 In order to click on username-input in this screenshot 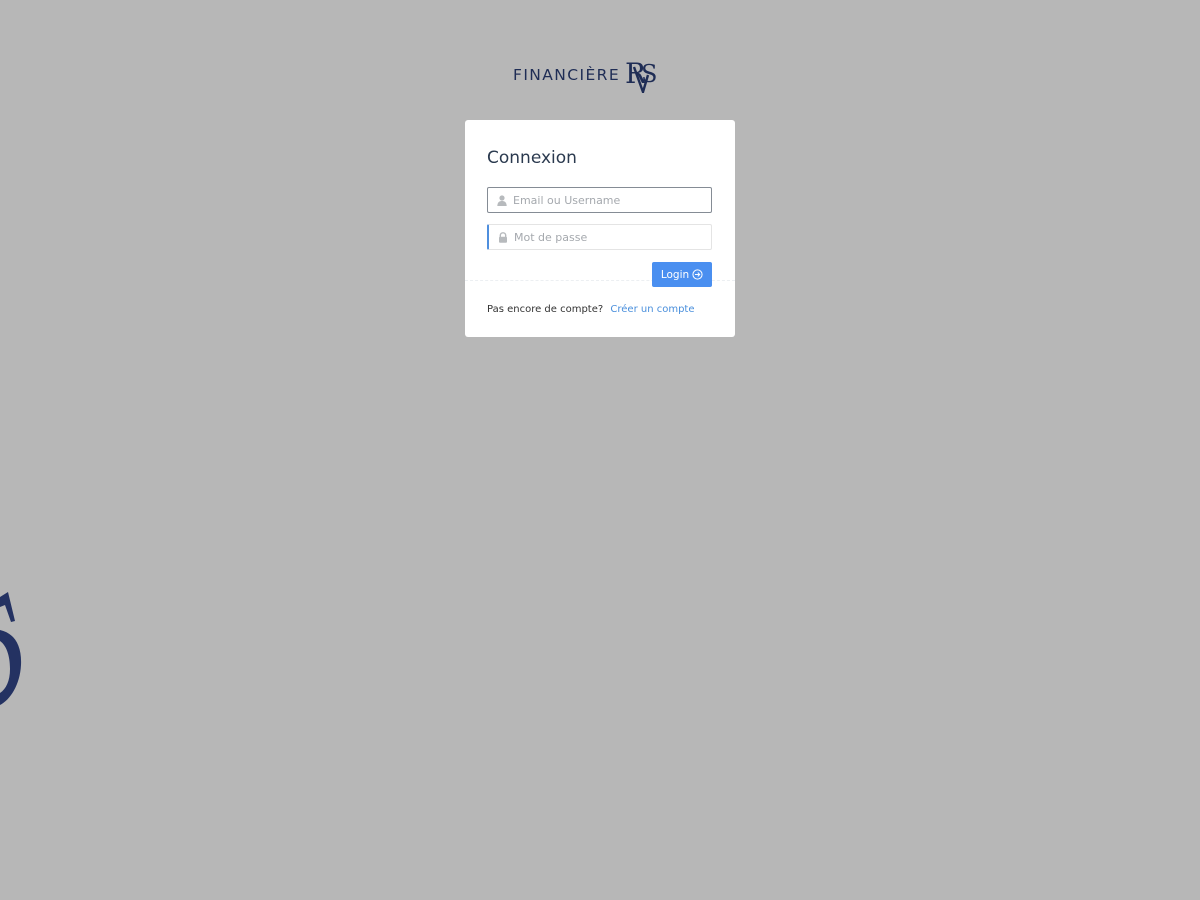, I will do `click(610, 200)`.